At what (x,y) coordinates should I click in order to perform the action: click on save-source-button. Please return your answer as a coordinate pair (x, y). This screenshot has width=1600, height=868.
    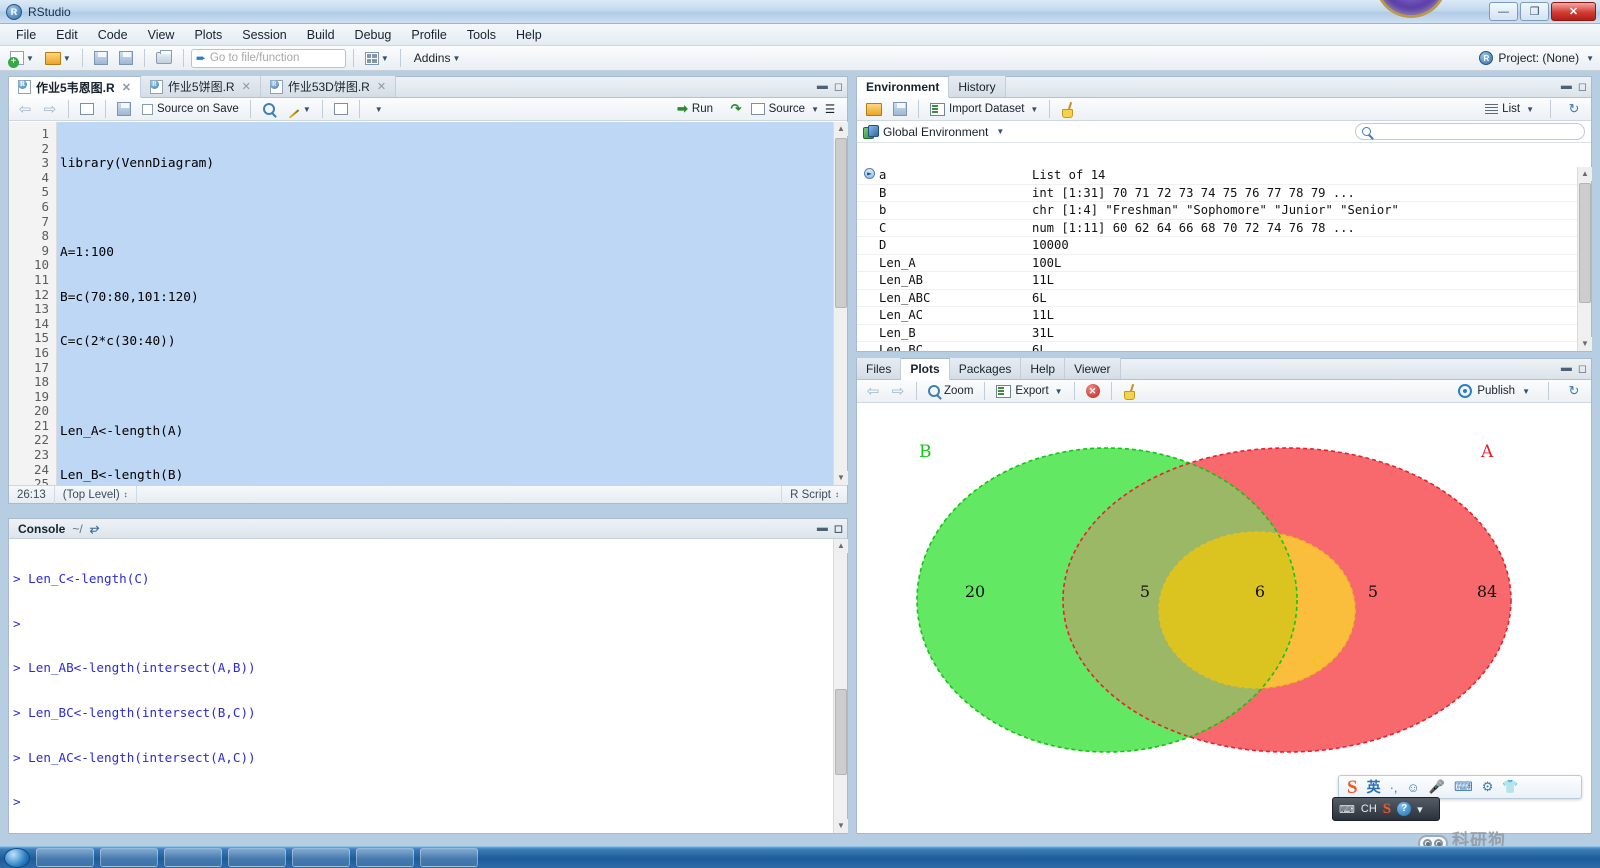
    Looking at the image, I should click on (124, 109).